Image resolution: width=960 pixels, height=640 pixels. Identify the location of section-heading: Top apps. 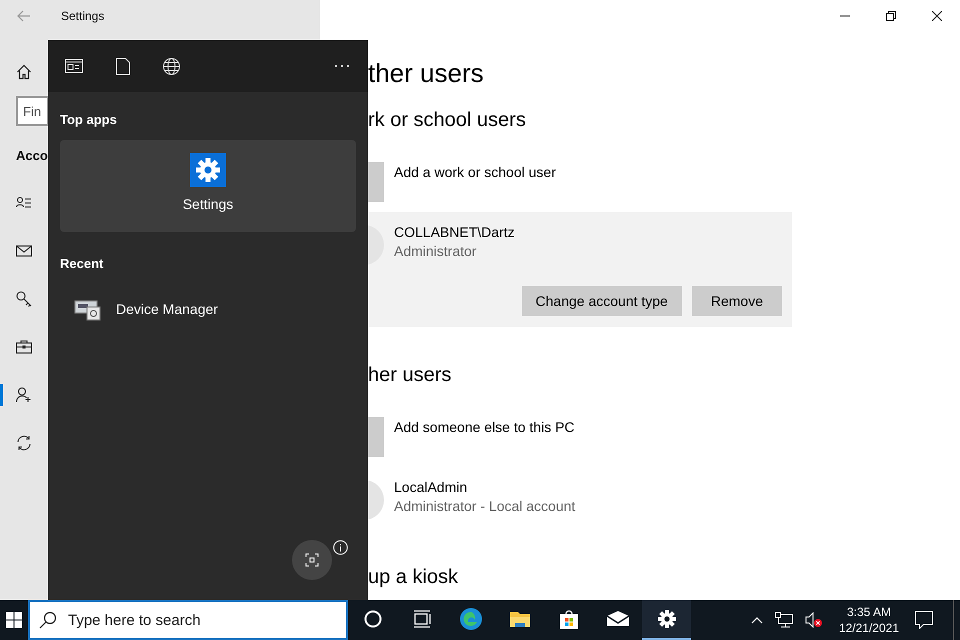
(89, 120).